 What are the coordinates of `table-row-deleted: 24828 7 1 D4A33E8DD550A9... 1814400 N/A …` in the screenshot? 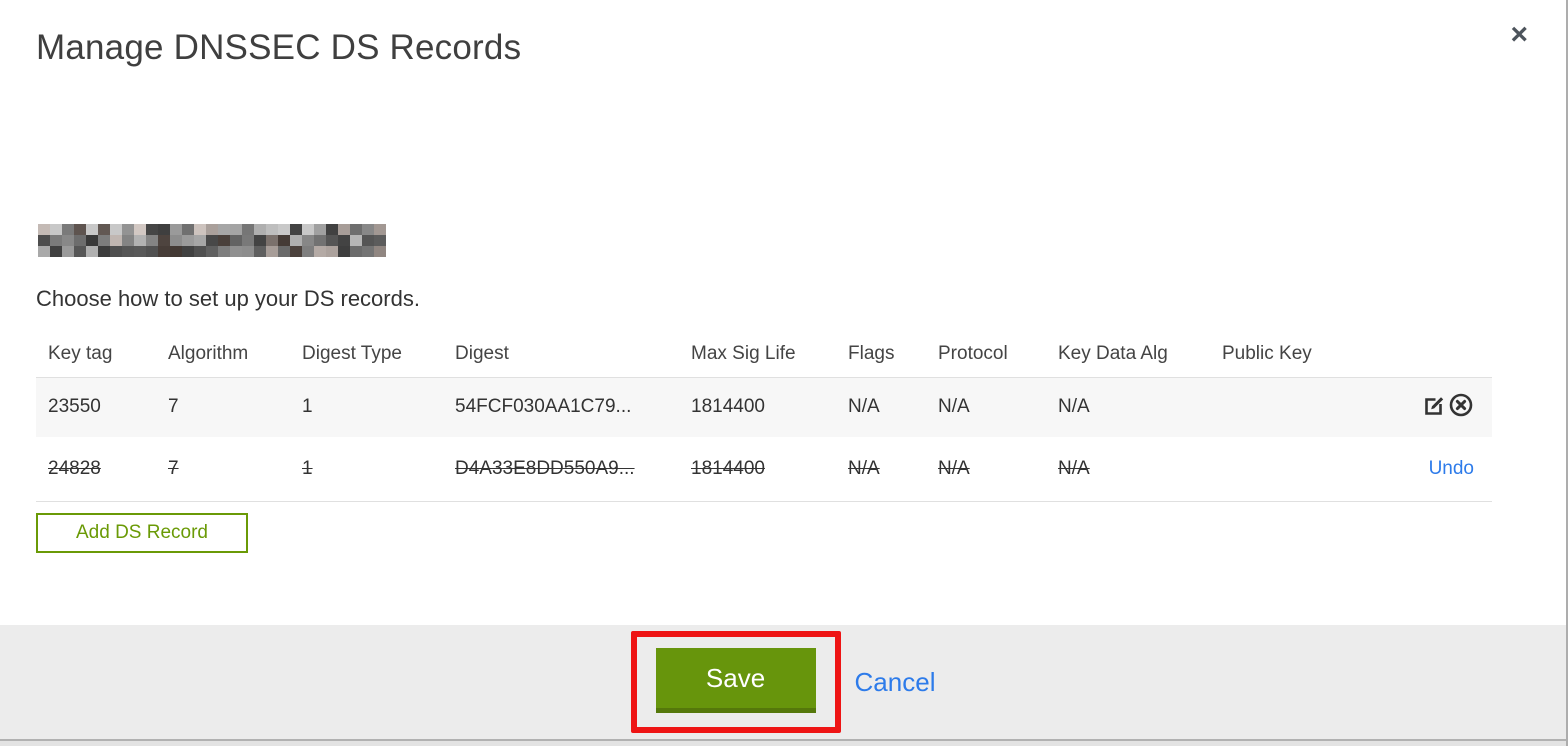 It's located at (764, 469).